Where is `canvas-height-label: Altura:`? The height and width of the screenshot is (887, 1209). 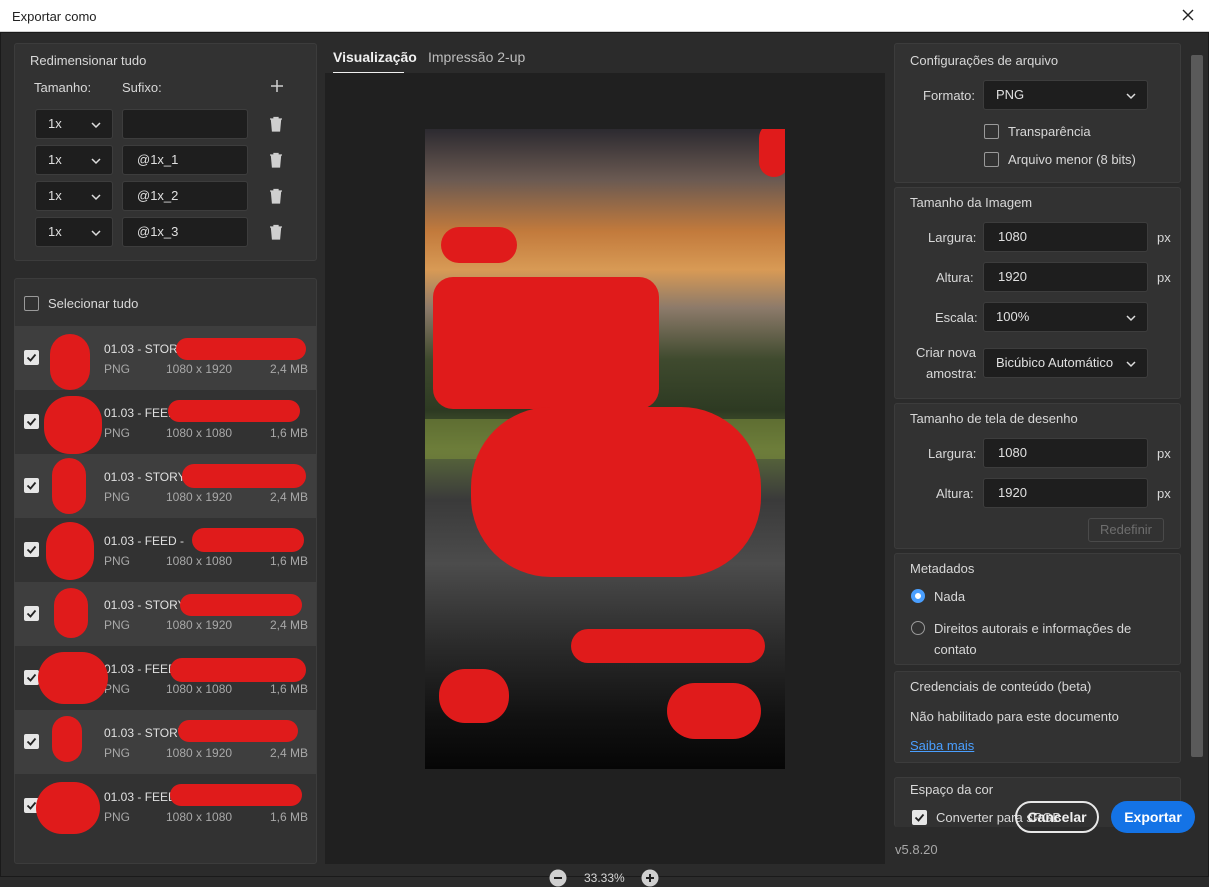 canvas-height-label: Altura: is located at coordinates (955, 493).